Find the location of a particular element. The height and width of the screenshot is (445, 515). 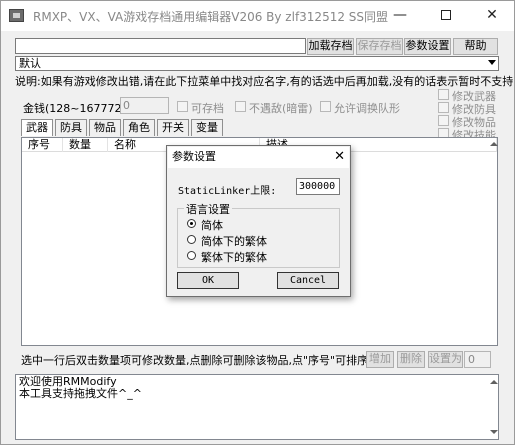

language-group-label: 语言设置 is located at coordinates (208, 209).